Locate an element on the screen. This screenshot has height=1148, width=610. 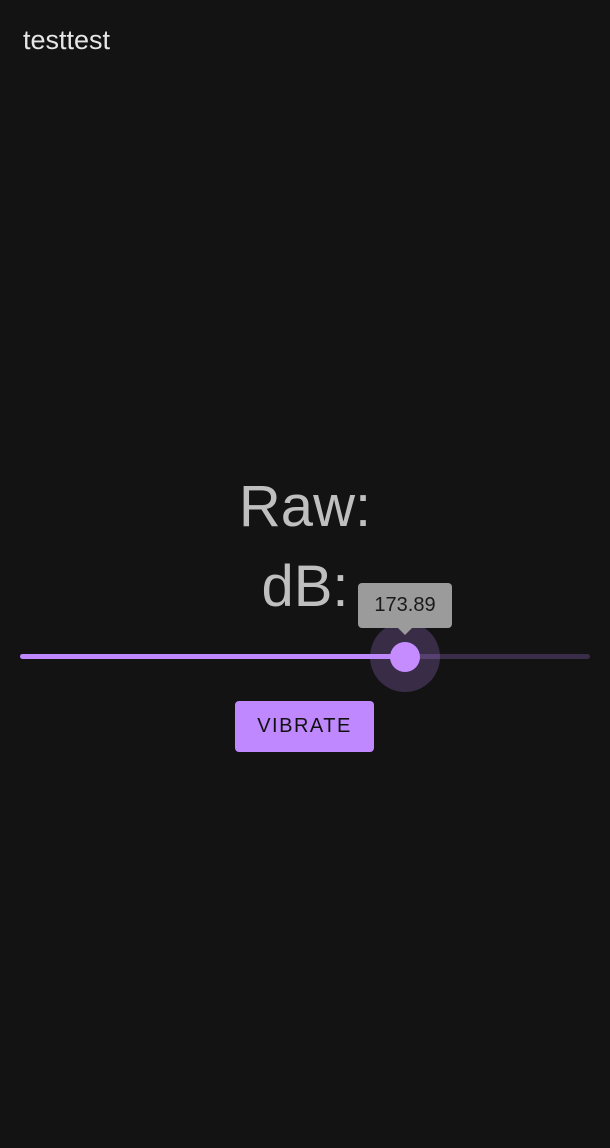
app-title: testtest is located at coordinates (67, 40).